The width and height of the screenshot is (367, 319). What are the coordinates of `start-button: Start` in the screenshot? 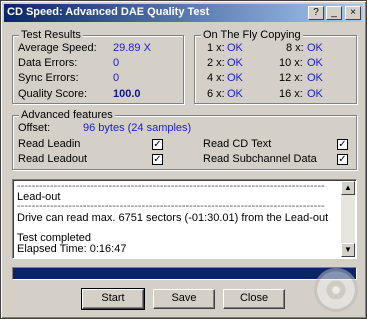 It's located at (113, 299).